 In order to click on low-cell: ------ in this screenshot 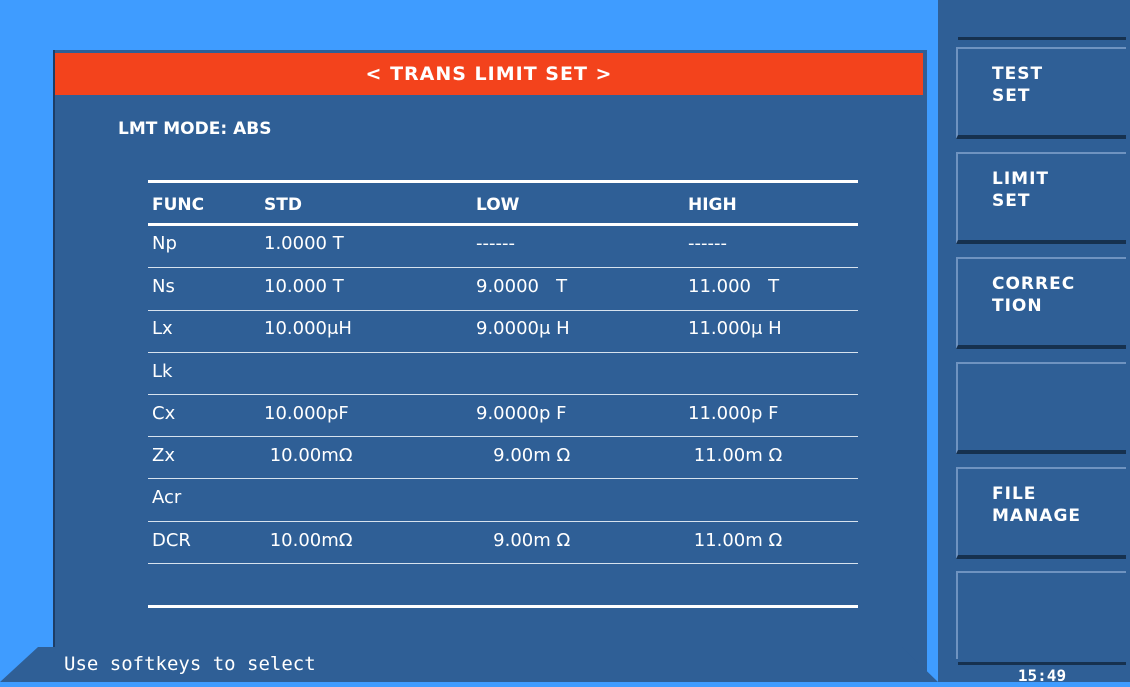, I will do `click(495, 243)`.